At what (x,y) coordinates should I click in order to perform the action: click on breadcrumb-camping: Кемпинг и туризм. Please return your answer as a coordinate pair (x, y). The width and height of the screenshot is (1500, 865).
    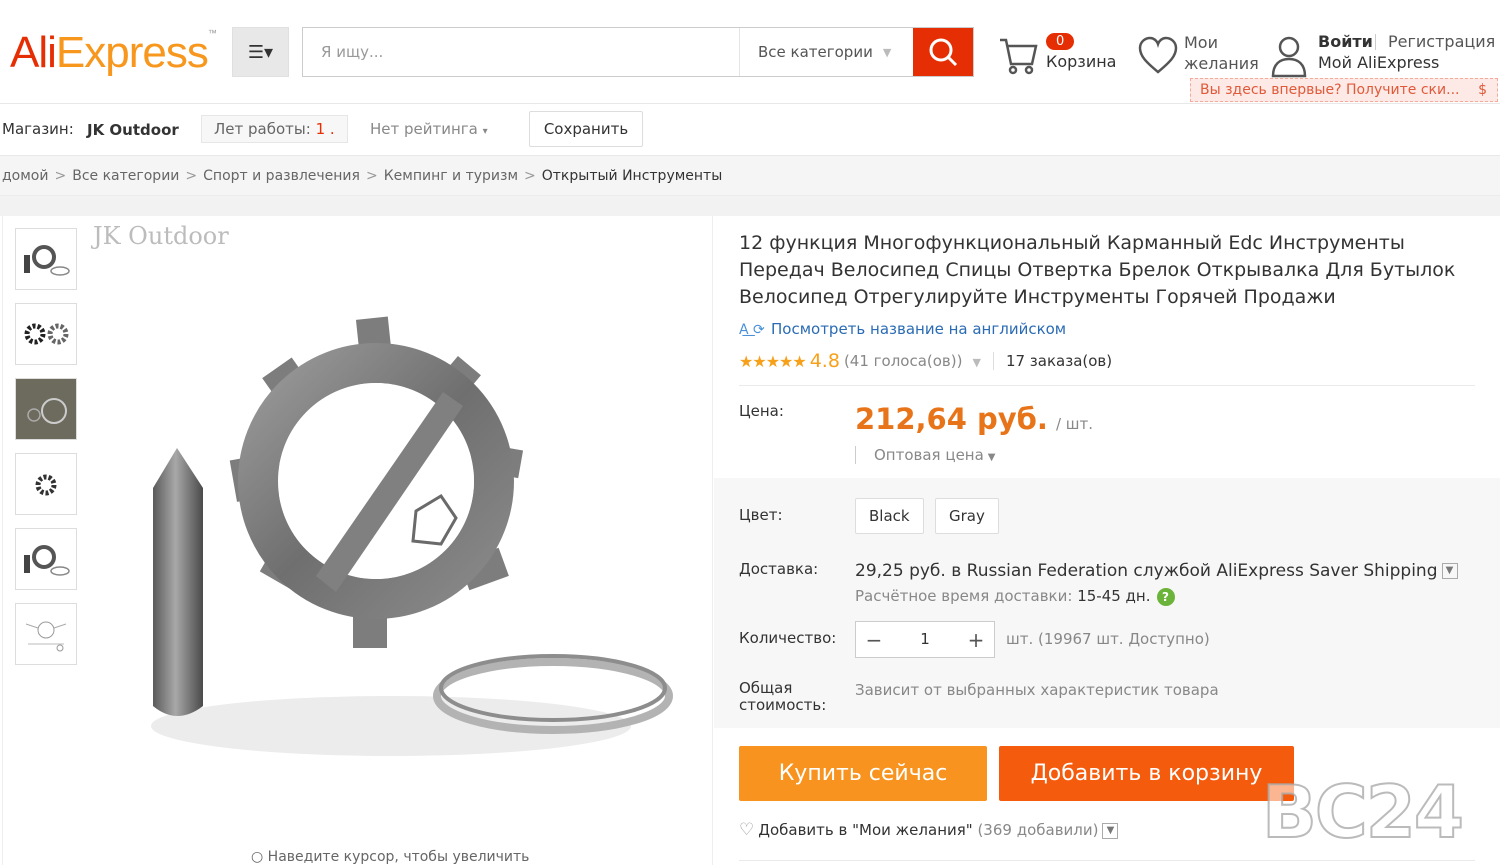
    Looking at the image, I should click on (451, 176).